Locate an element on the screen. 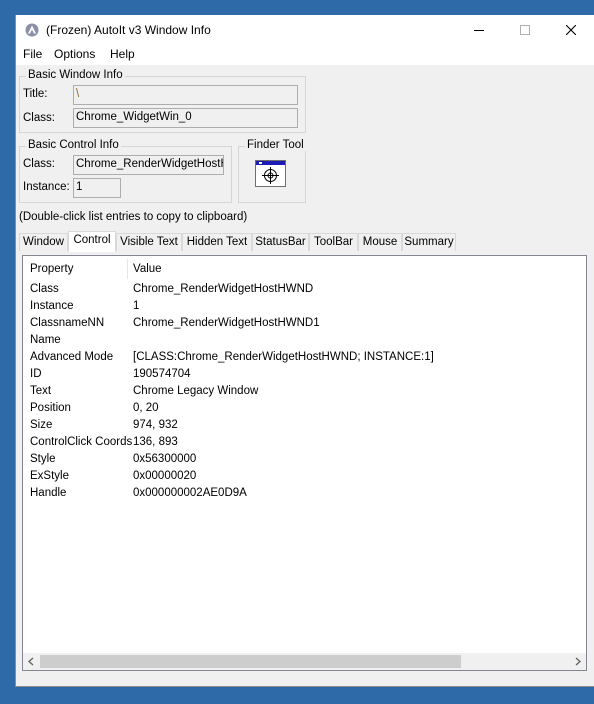 The height and width of the screenshot is (704, 594). tab-control: Control is located at coordinates (92, 241).